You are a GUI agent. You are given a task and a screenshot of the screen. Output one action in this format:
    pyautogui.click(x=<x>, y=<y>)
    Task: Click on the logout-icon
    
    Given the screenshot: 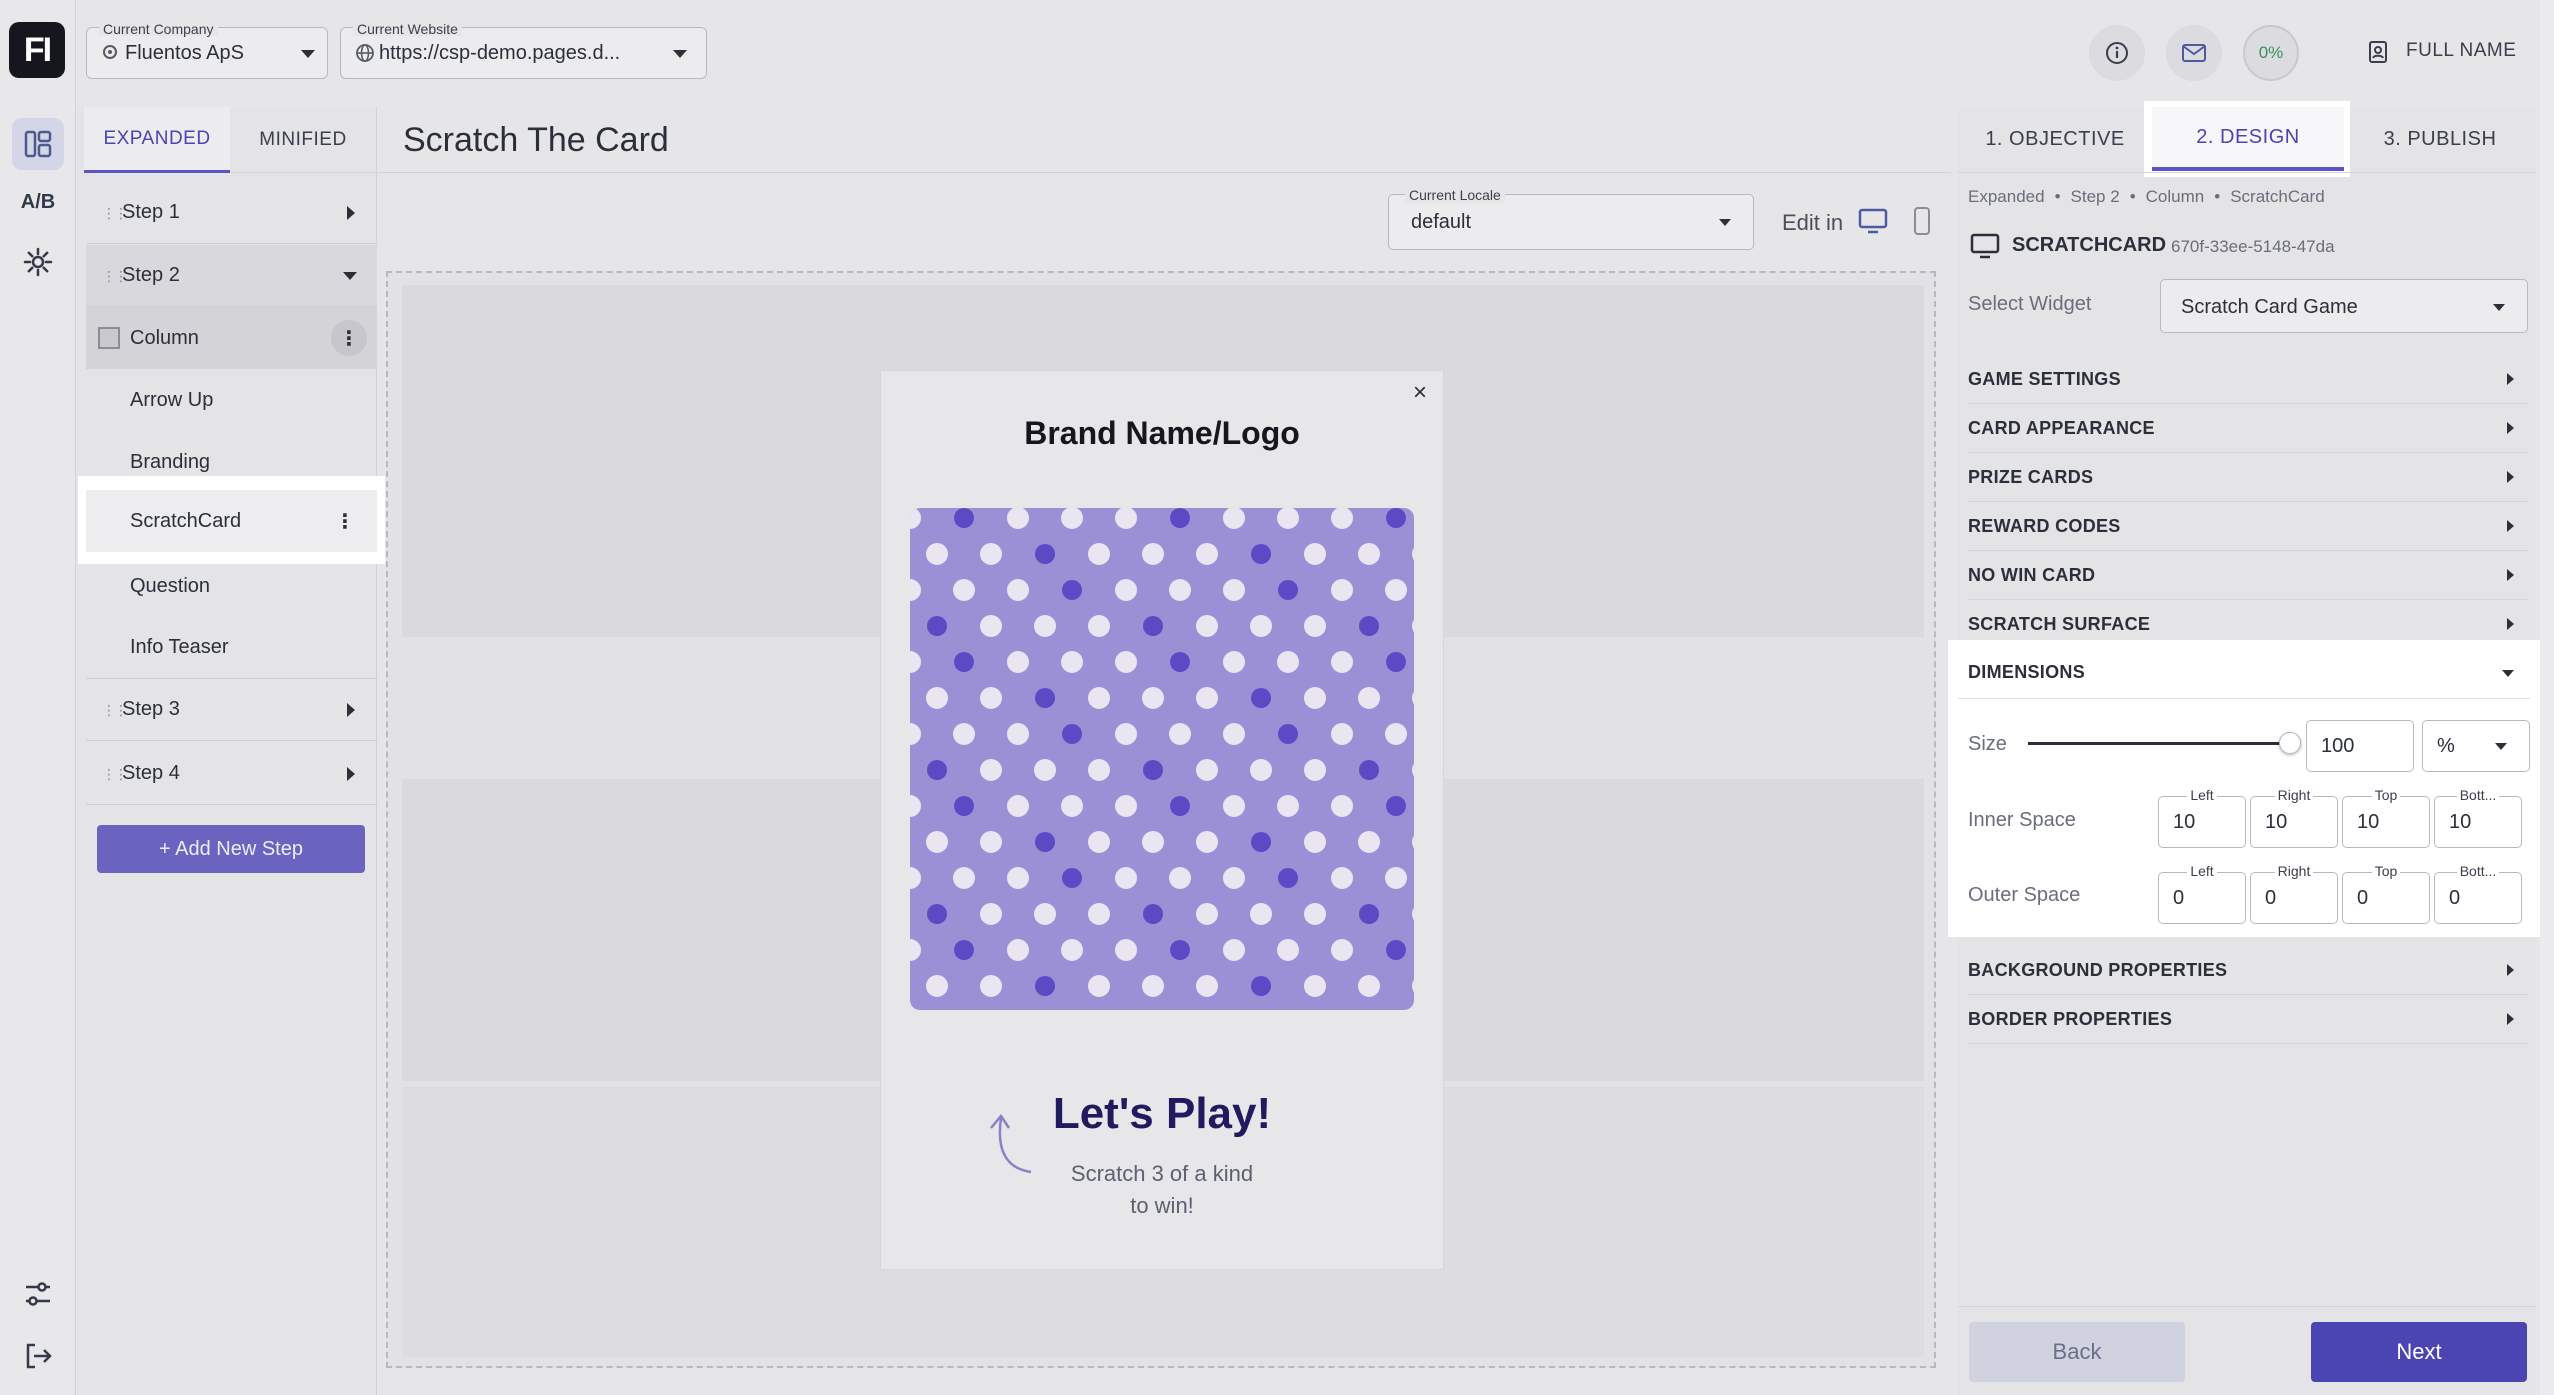 What is the action you would take?
    pyautogui.click(x=38, y=1356)
    